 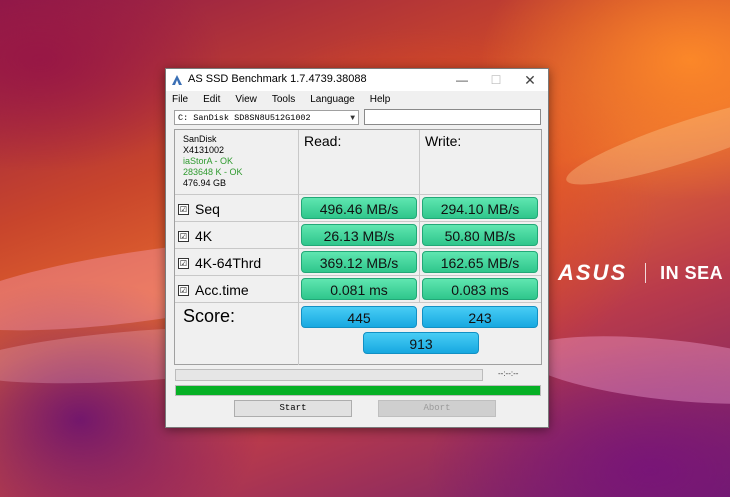 What do you see at coordinates (183, 290) in the screenshot?
I see `acc-time-checkbox: ☑` at bounding box center [183, 290].